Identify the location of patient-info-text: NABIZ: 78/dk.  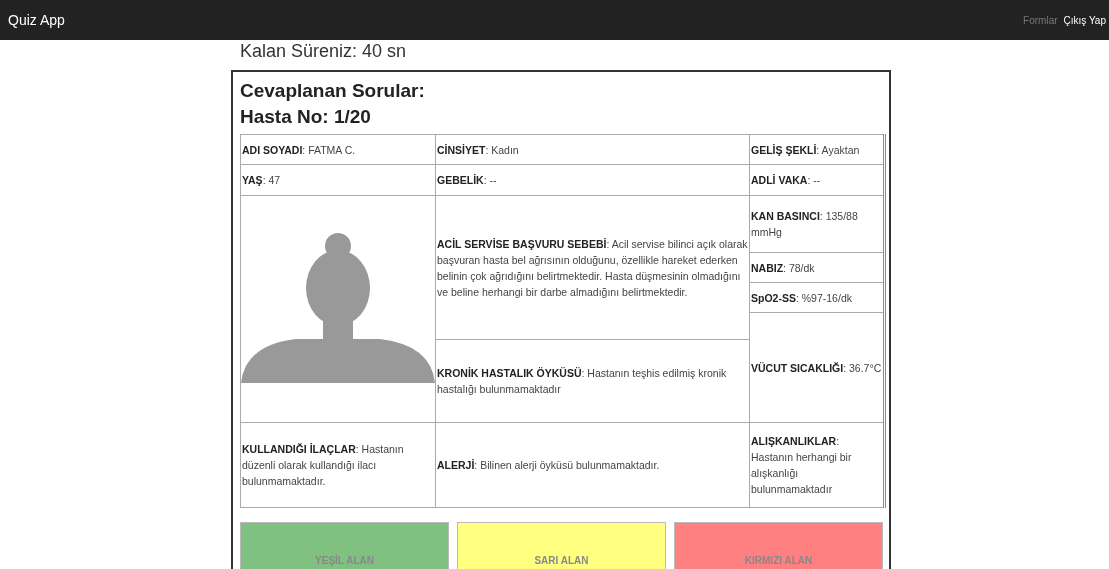
(783, 267).